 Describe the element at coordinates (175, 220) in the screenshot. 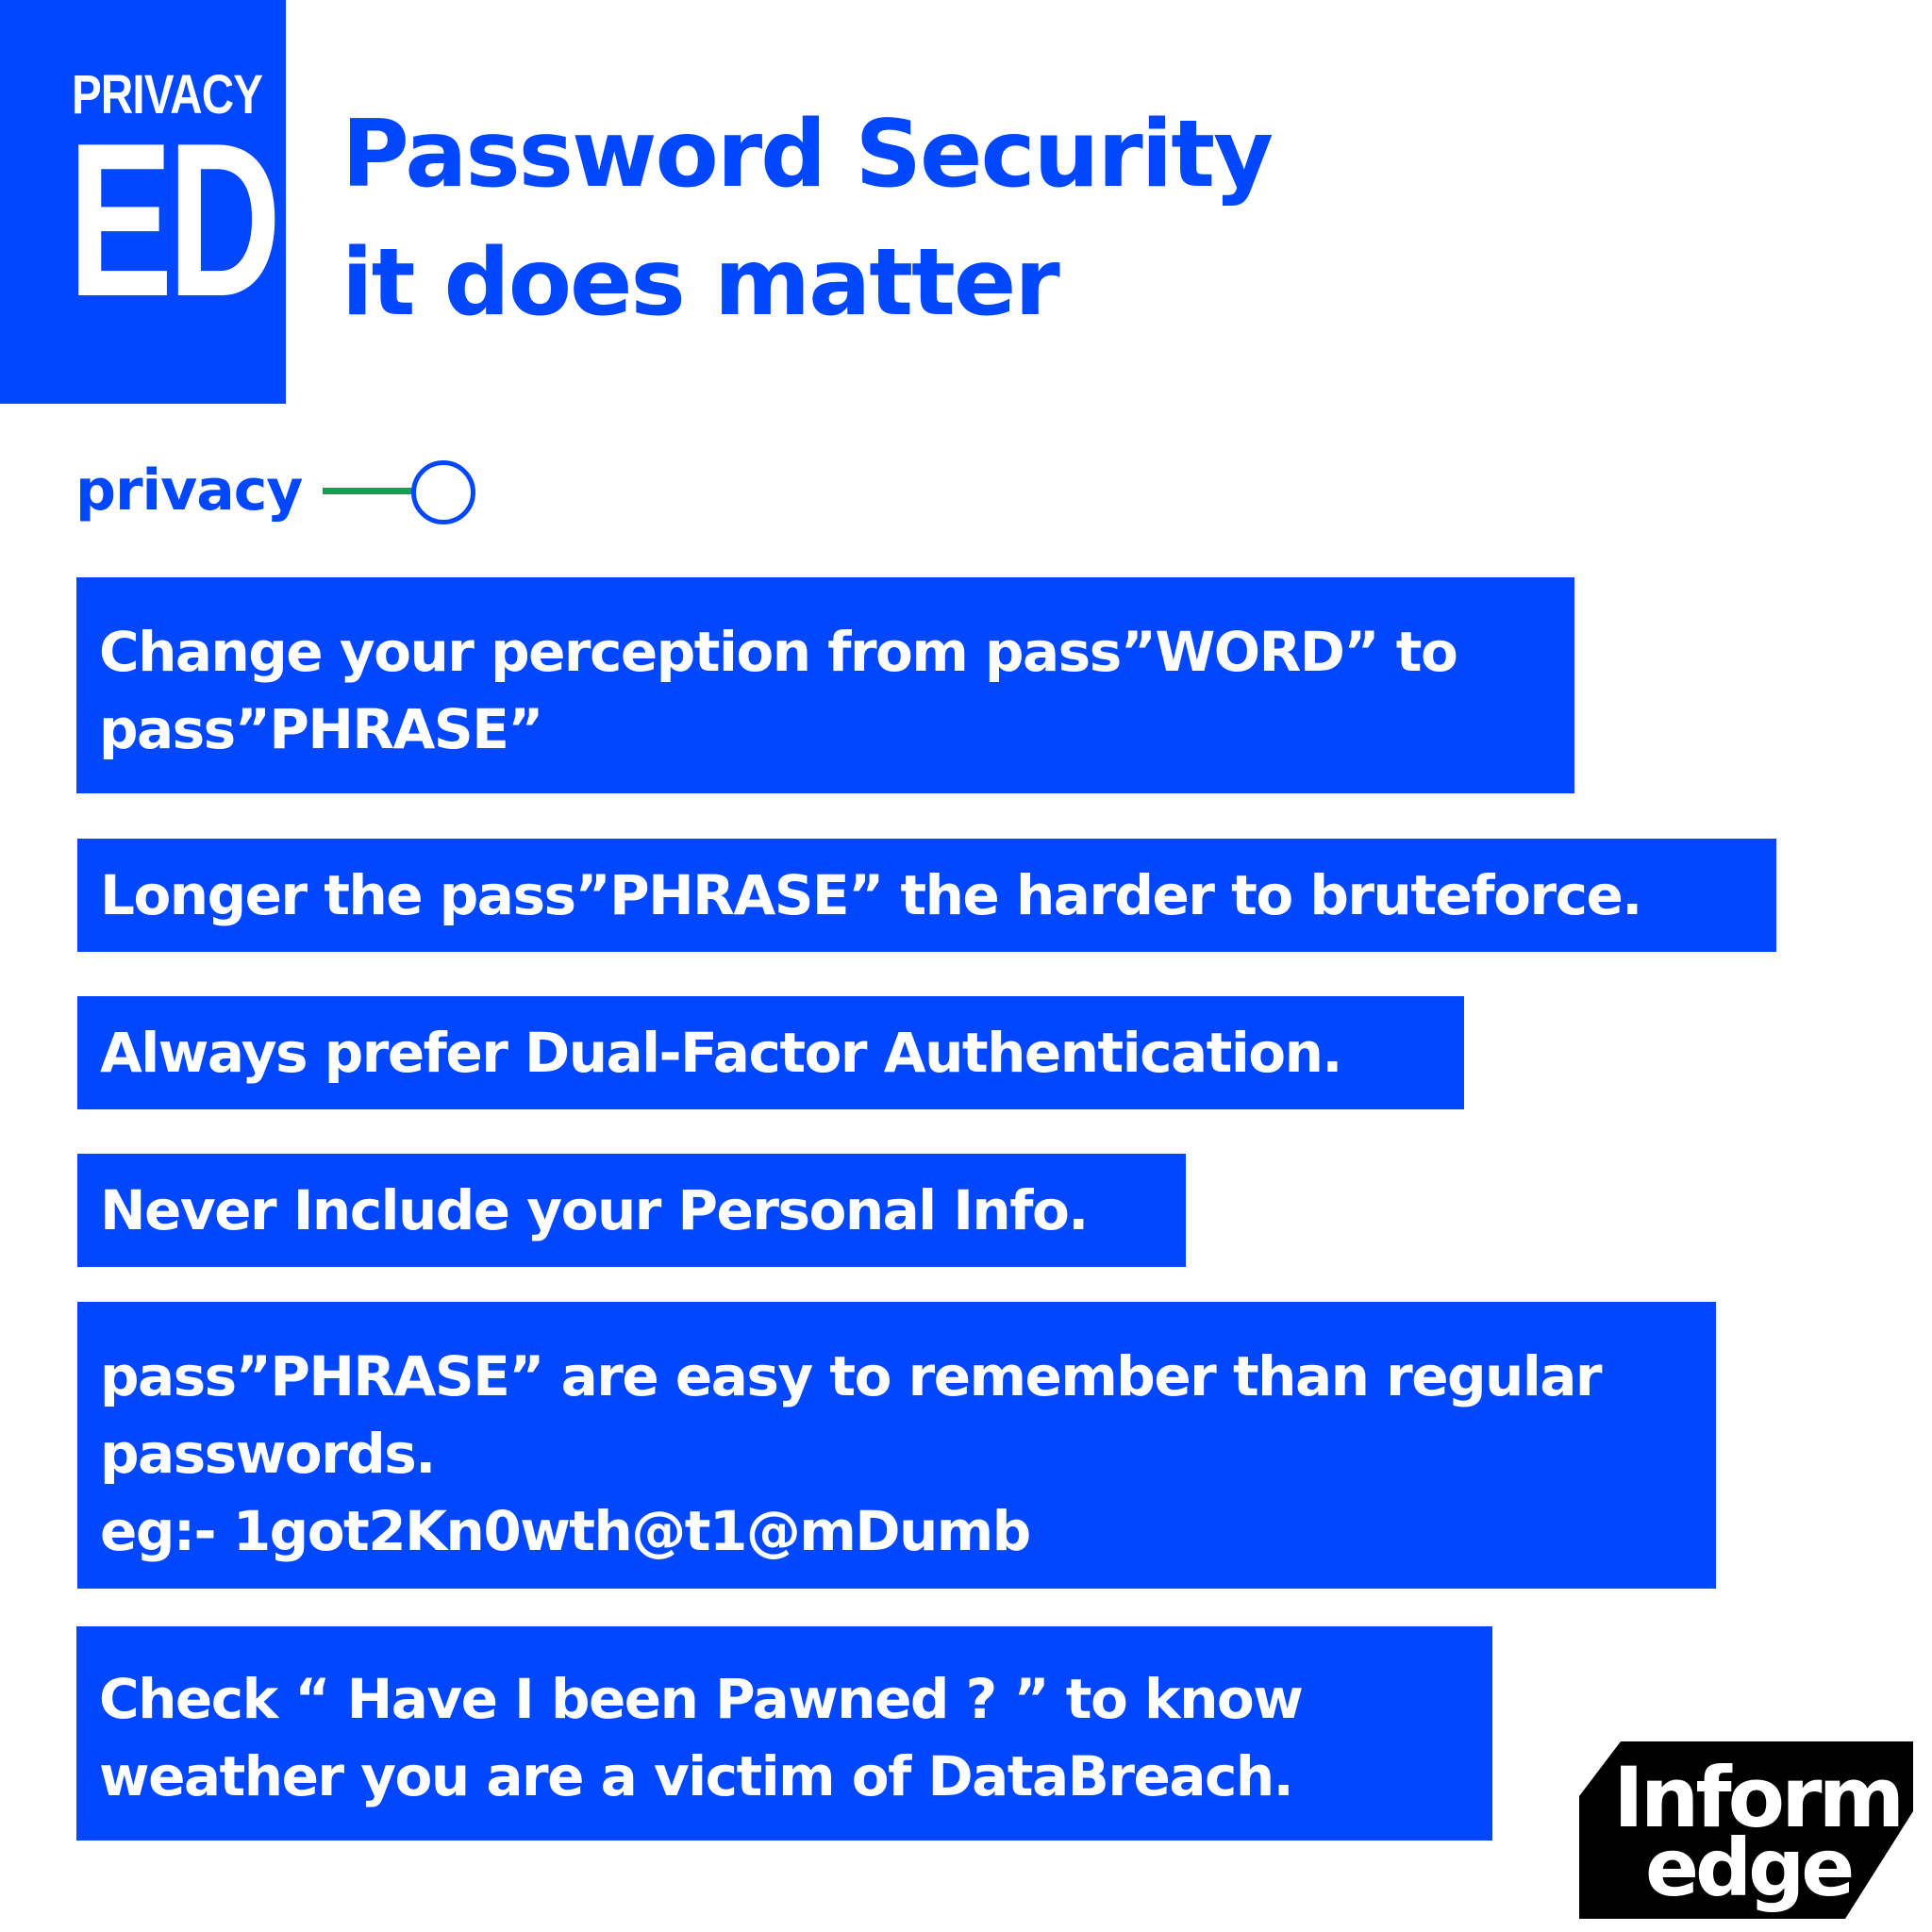

I see `logo-ed-text: ED` at that location.